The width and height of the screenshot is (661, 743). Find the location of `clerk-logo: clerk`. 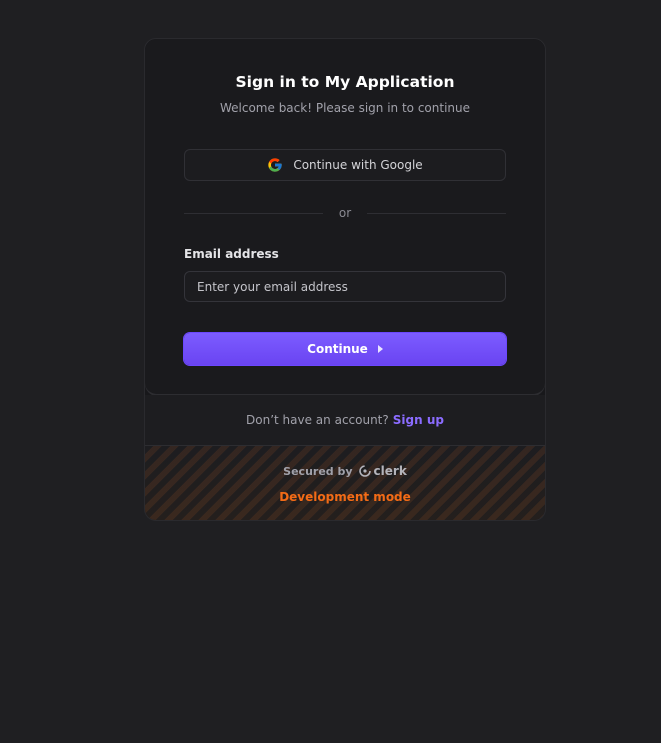

clerk-logo: clerk is located at coordinates (382, 471).